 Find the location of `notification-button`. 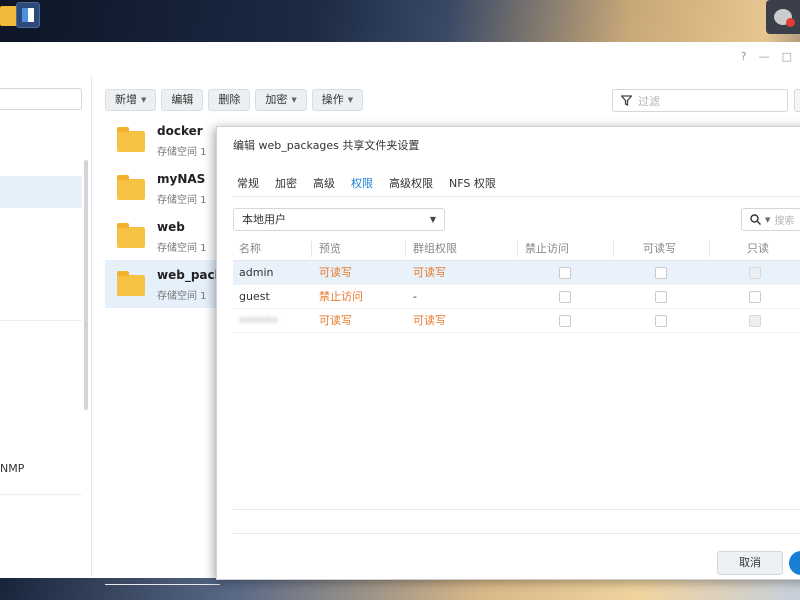

notification-button is located at coordinates (783, 17).